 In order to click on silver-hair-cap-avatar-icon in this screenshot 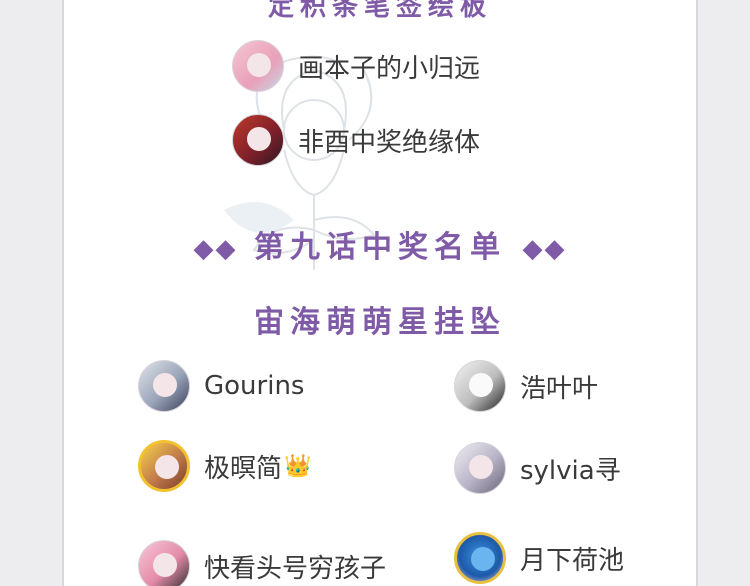, I will do `click(164, 386)`.